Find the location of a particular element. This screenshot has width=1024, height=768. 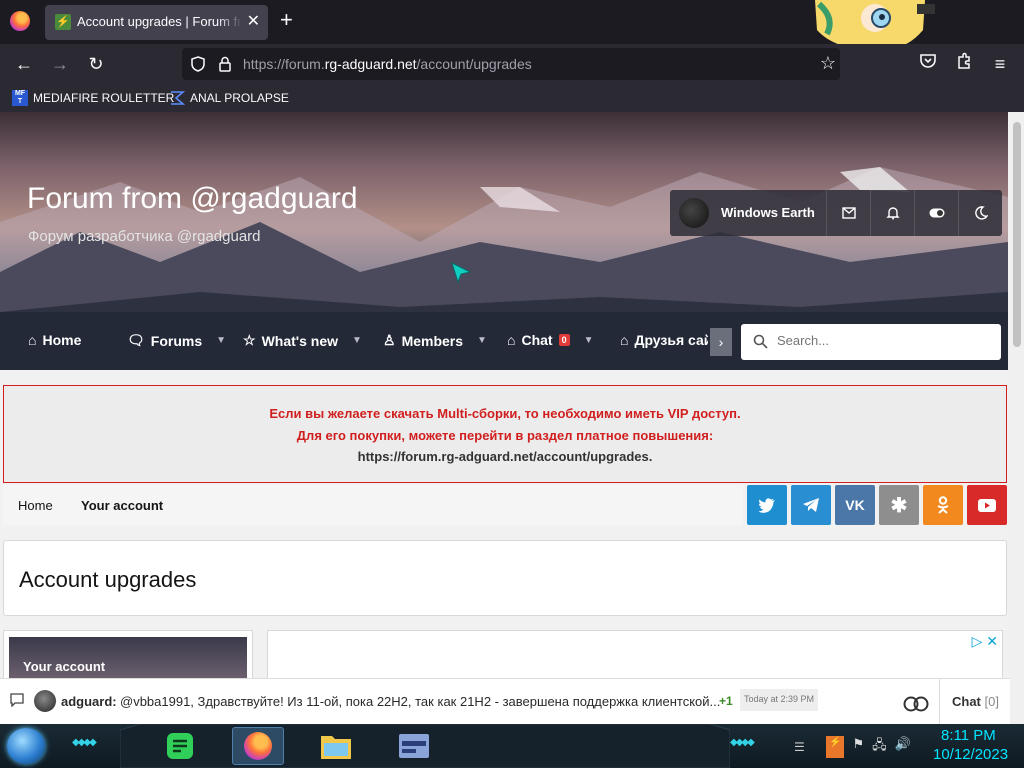

show-desktop-icon: ☰ is located at coordinates (799, 747).